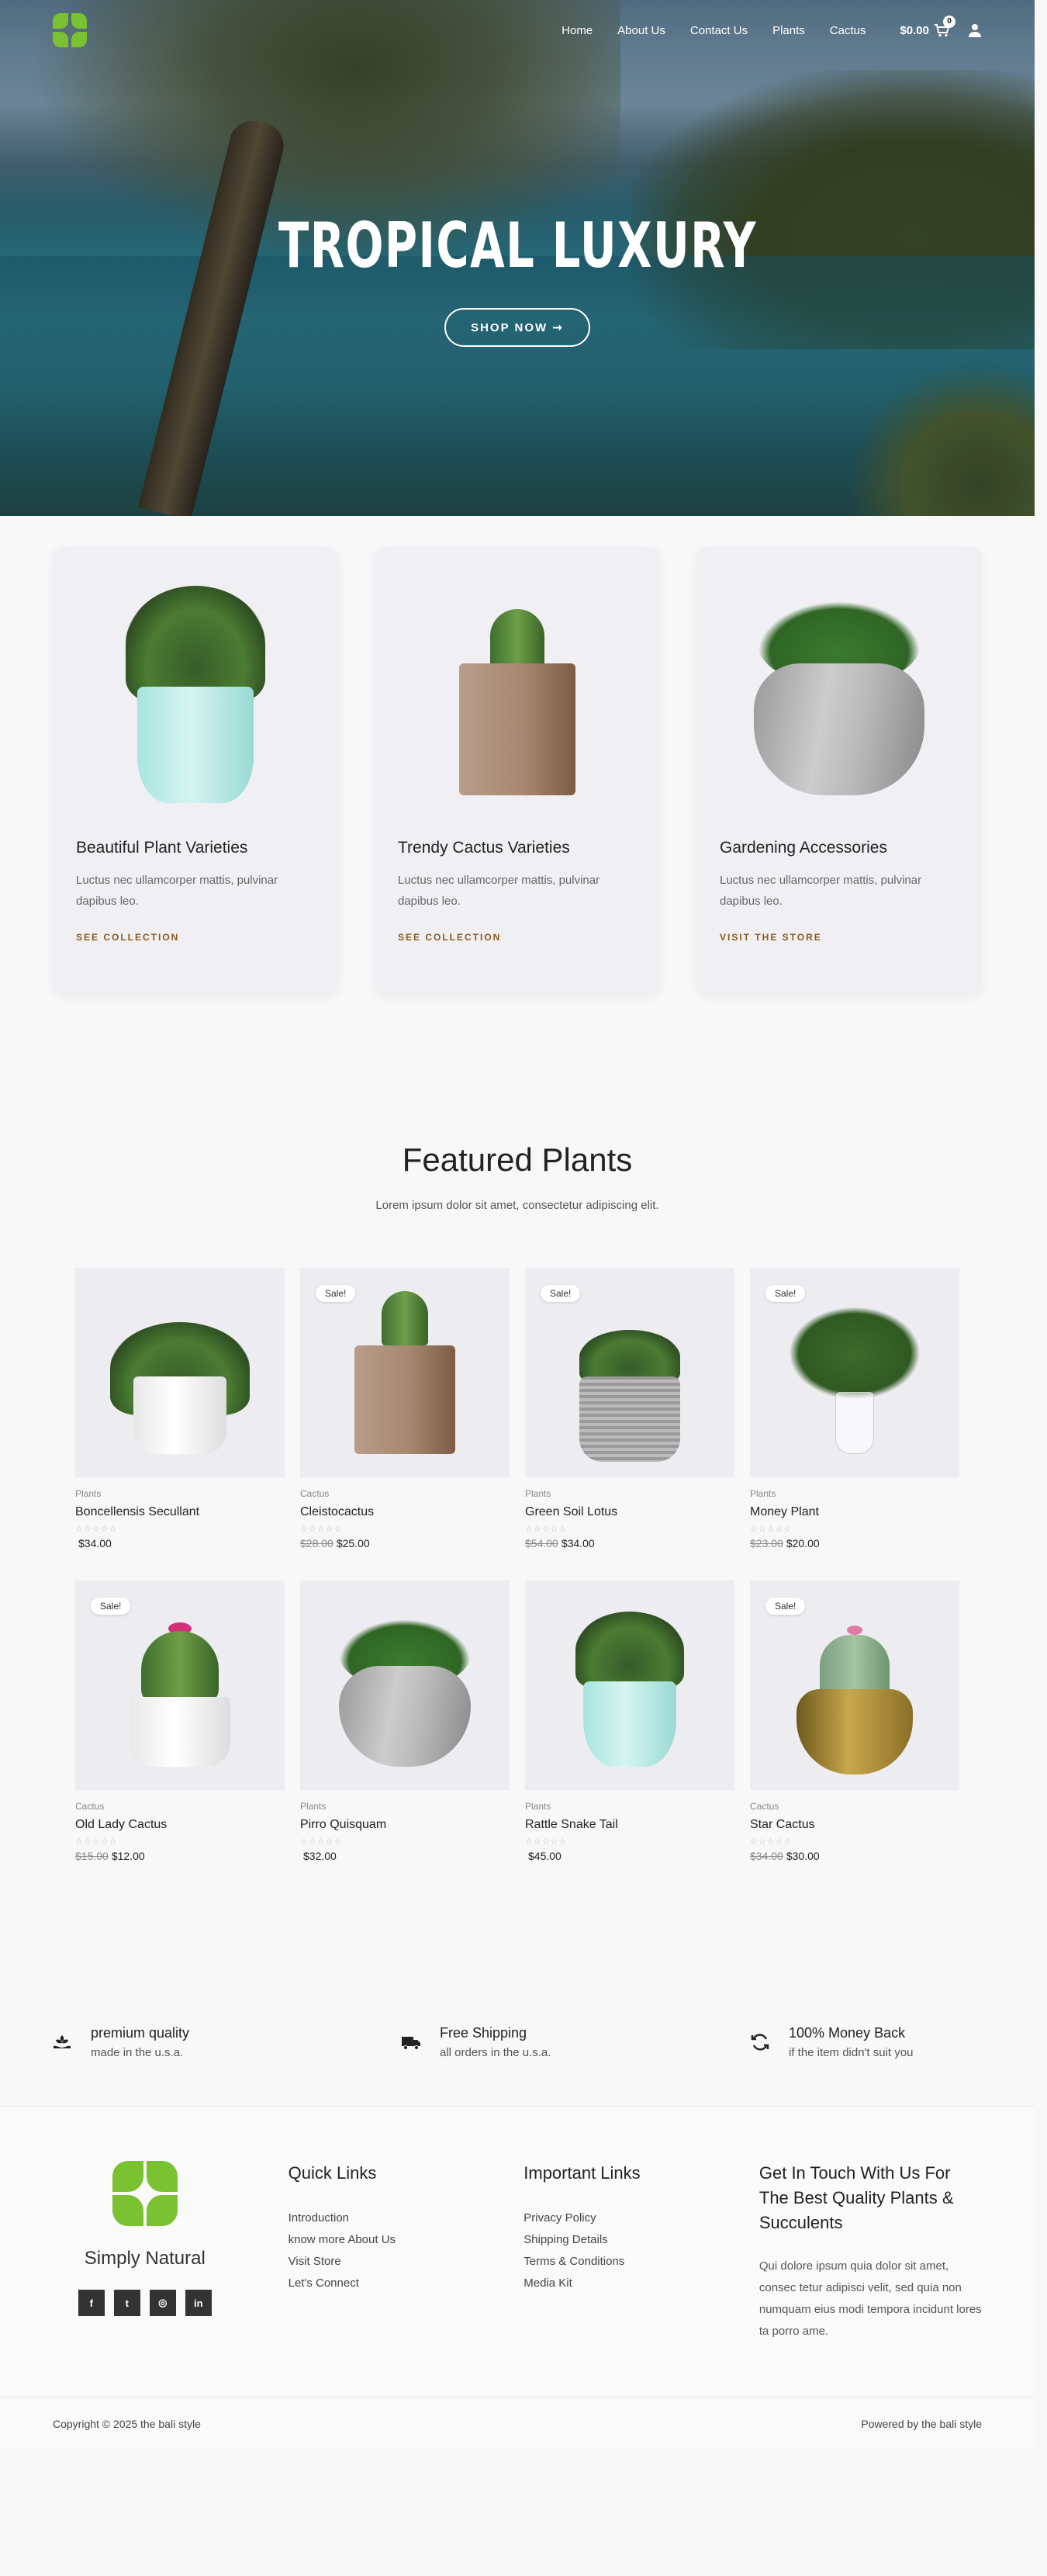 Image resolution: width=1047 pixels, height=2576 pixels. What do you see at coordinates (641, 30) in the screenshot?
I see `nav-link-about: About Us` at bounding box center [641, 30].